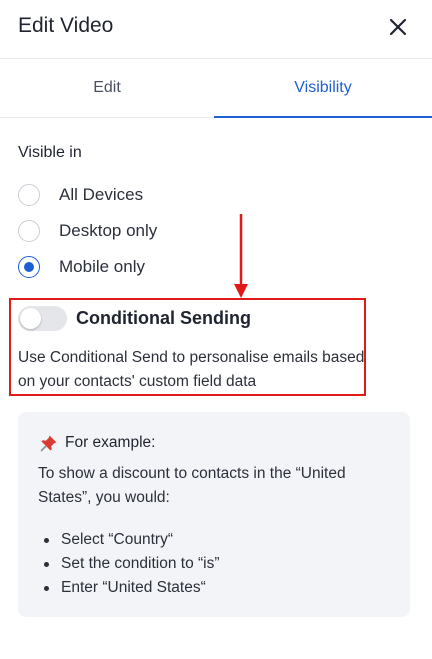 The height and width of the screenshot is (659, 432). I want to click on active-tab-indicator, so click(323, 117).